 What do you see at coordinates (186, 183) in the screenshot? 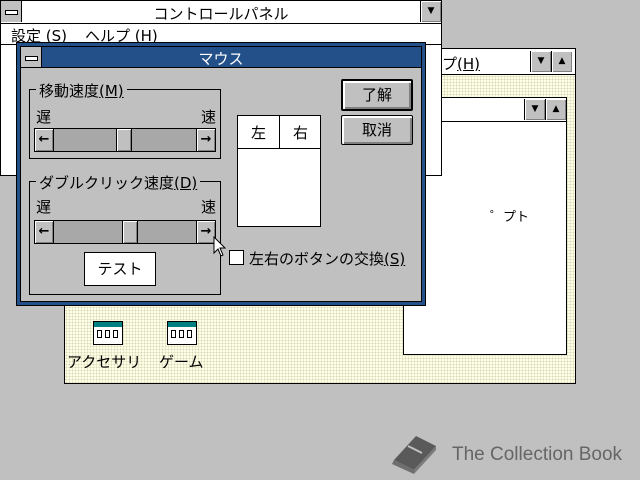
I see `double-click-mnemonic: (D)` at bounding box center [186, 183].